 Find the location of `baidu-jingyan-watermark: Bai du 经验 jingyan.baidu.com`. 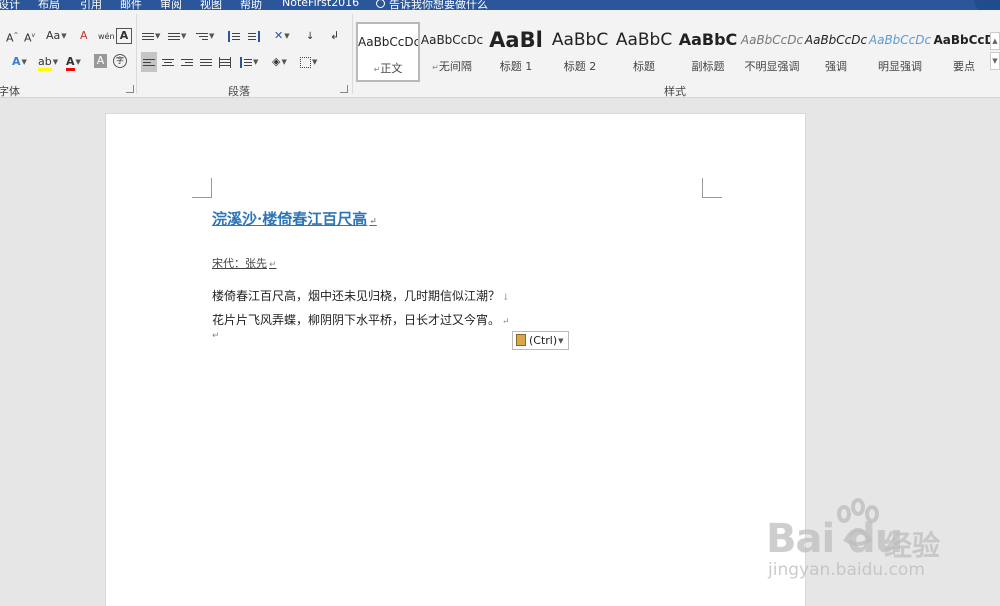

baidu-jingyan-watermark: Bai du 经验 jingyan.baidu.com is located at coordinates (861, 543).